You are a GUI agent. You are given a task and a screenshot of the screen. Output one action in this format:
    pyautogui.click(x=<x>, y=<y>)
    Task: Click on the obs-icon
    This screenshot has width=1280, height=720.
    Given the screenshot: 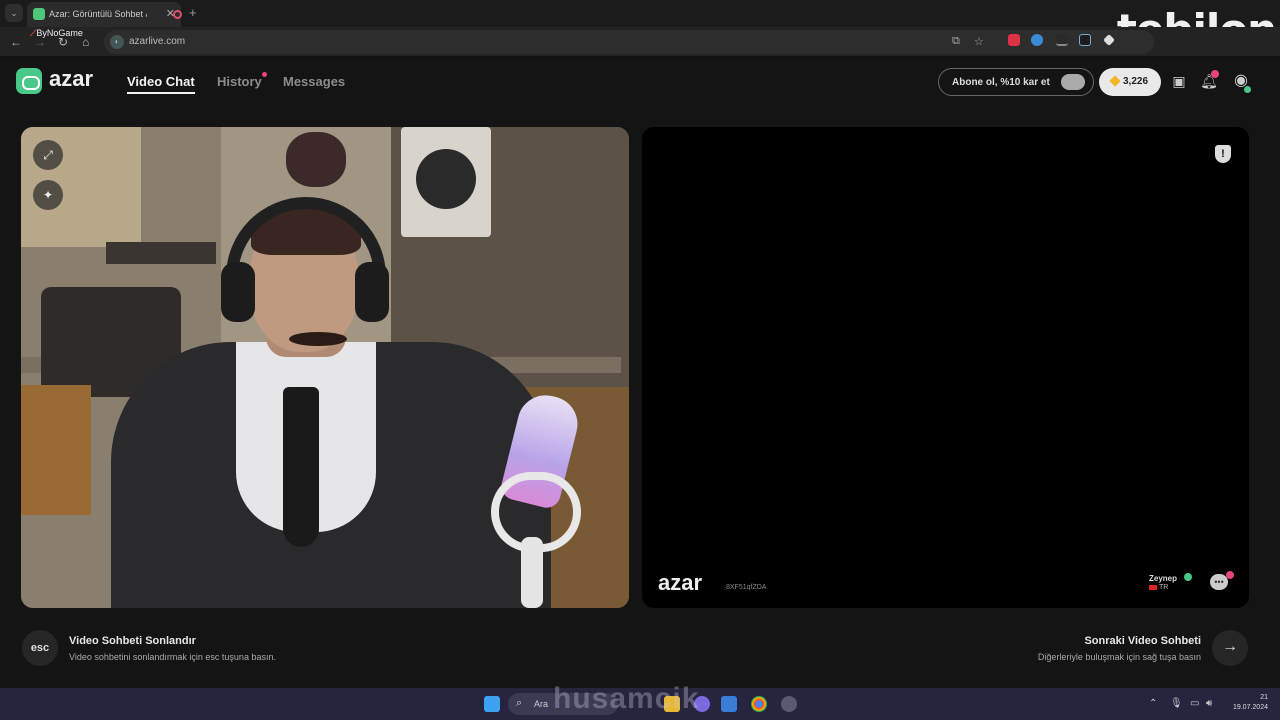 What is the action you would take?
    pyautogui.click(x=789, y=704)
    